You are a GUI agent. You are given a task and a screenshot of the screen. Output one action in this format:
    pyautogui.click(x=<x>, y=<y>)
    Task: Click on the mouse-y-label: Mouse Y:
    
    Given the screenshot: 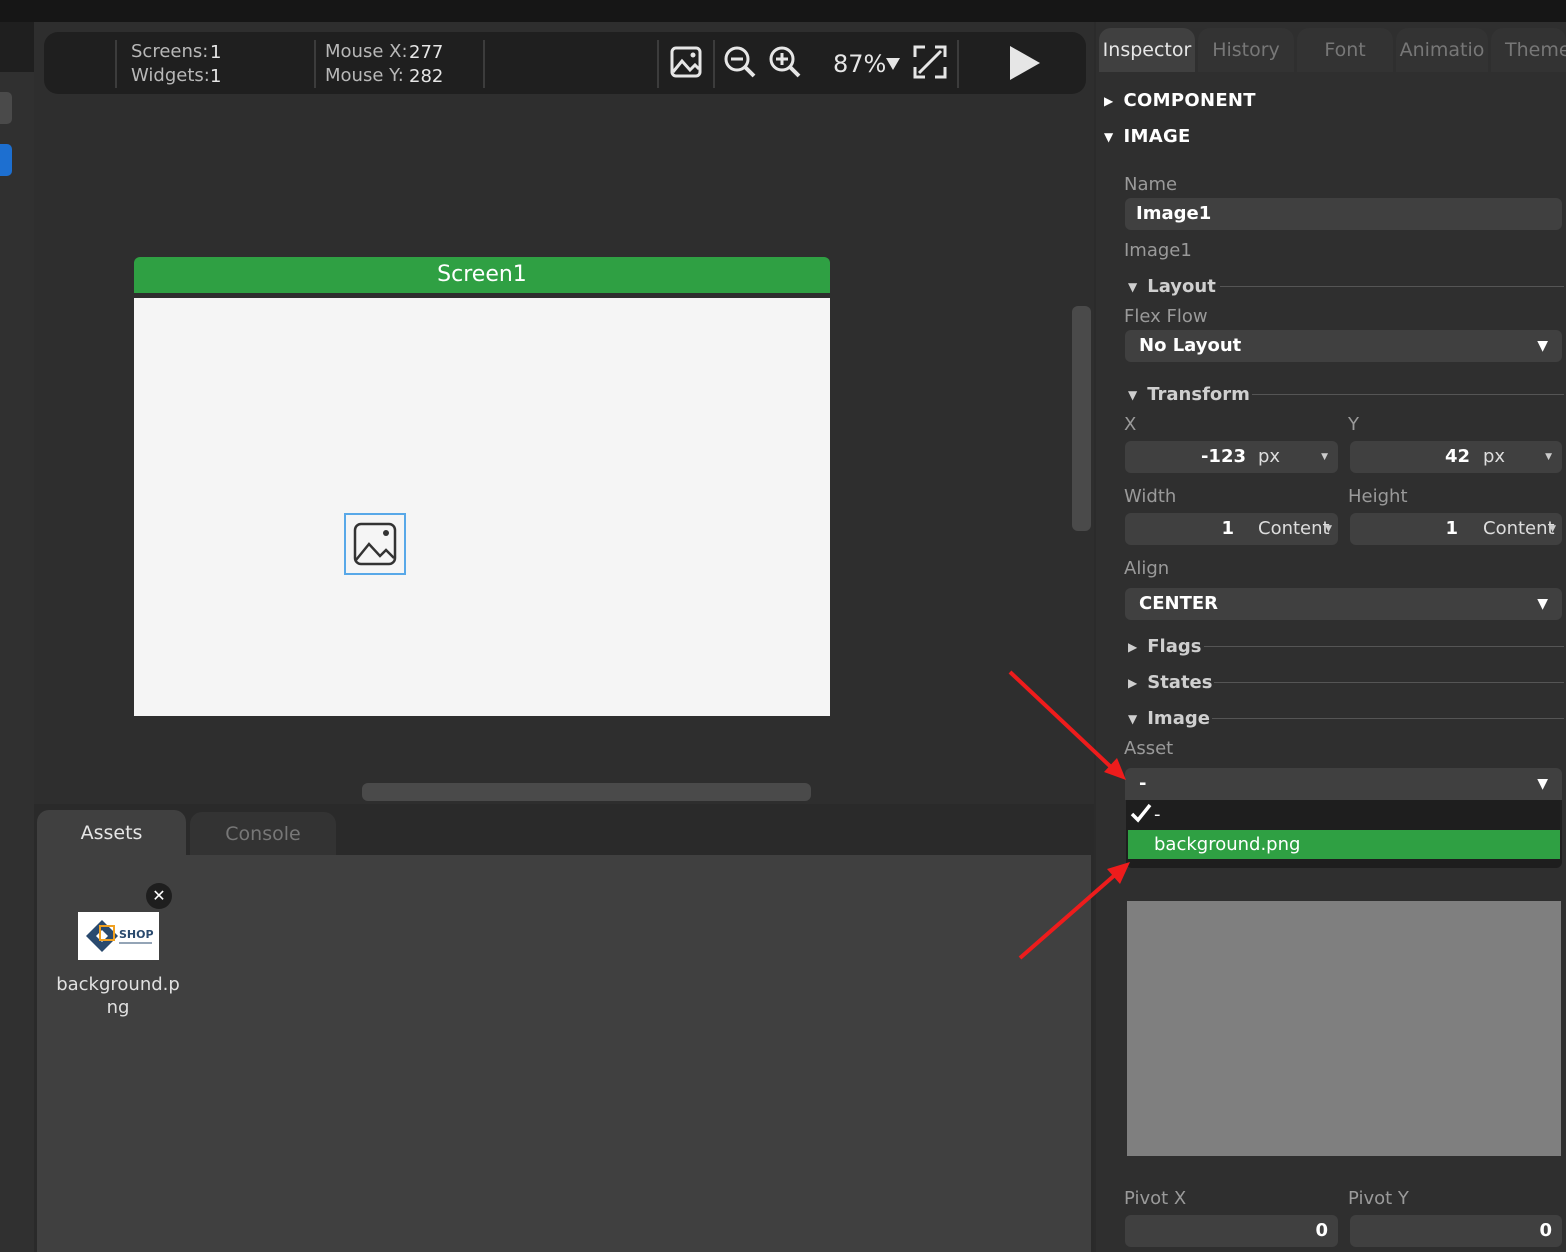 What is the action you would take?
    pyautogui.click(x=364, y=75)
    